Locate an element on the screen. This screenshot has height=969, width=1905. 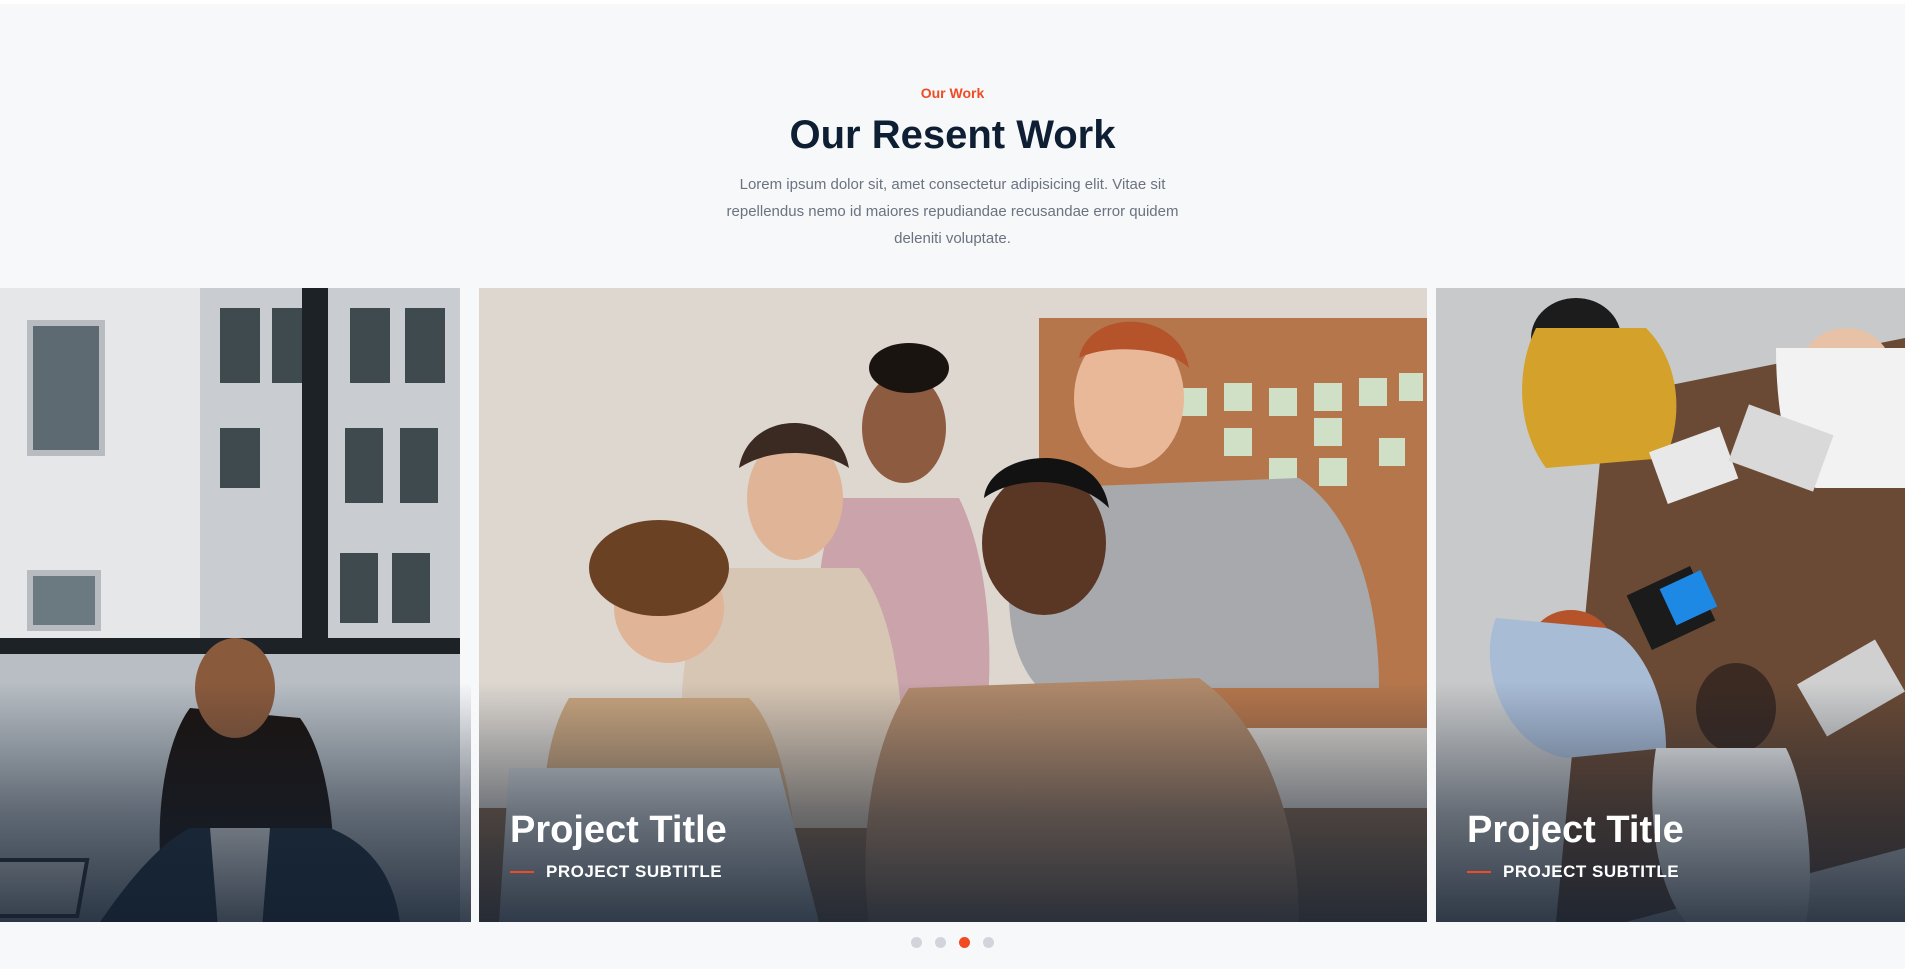
slide-2-subtitle: PROJECT SUBTITLE is located at coordinates (634, 871).